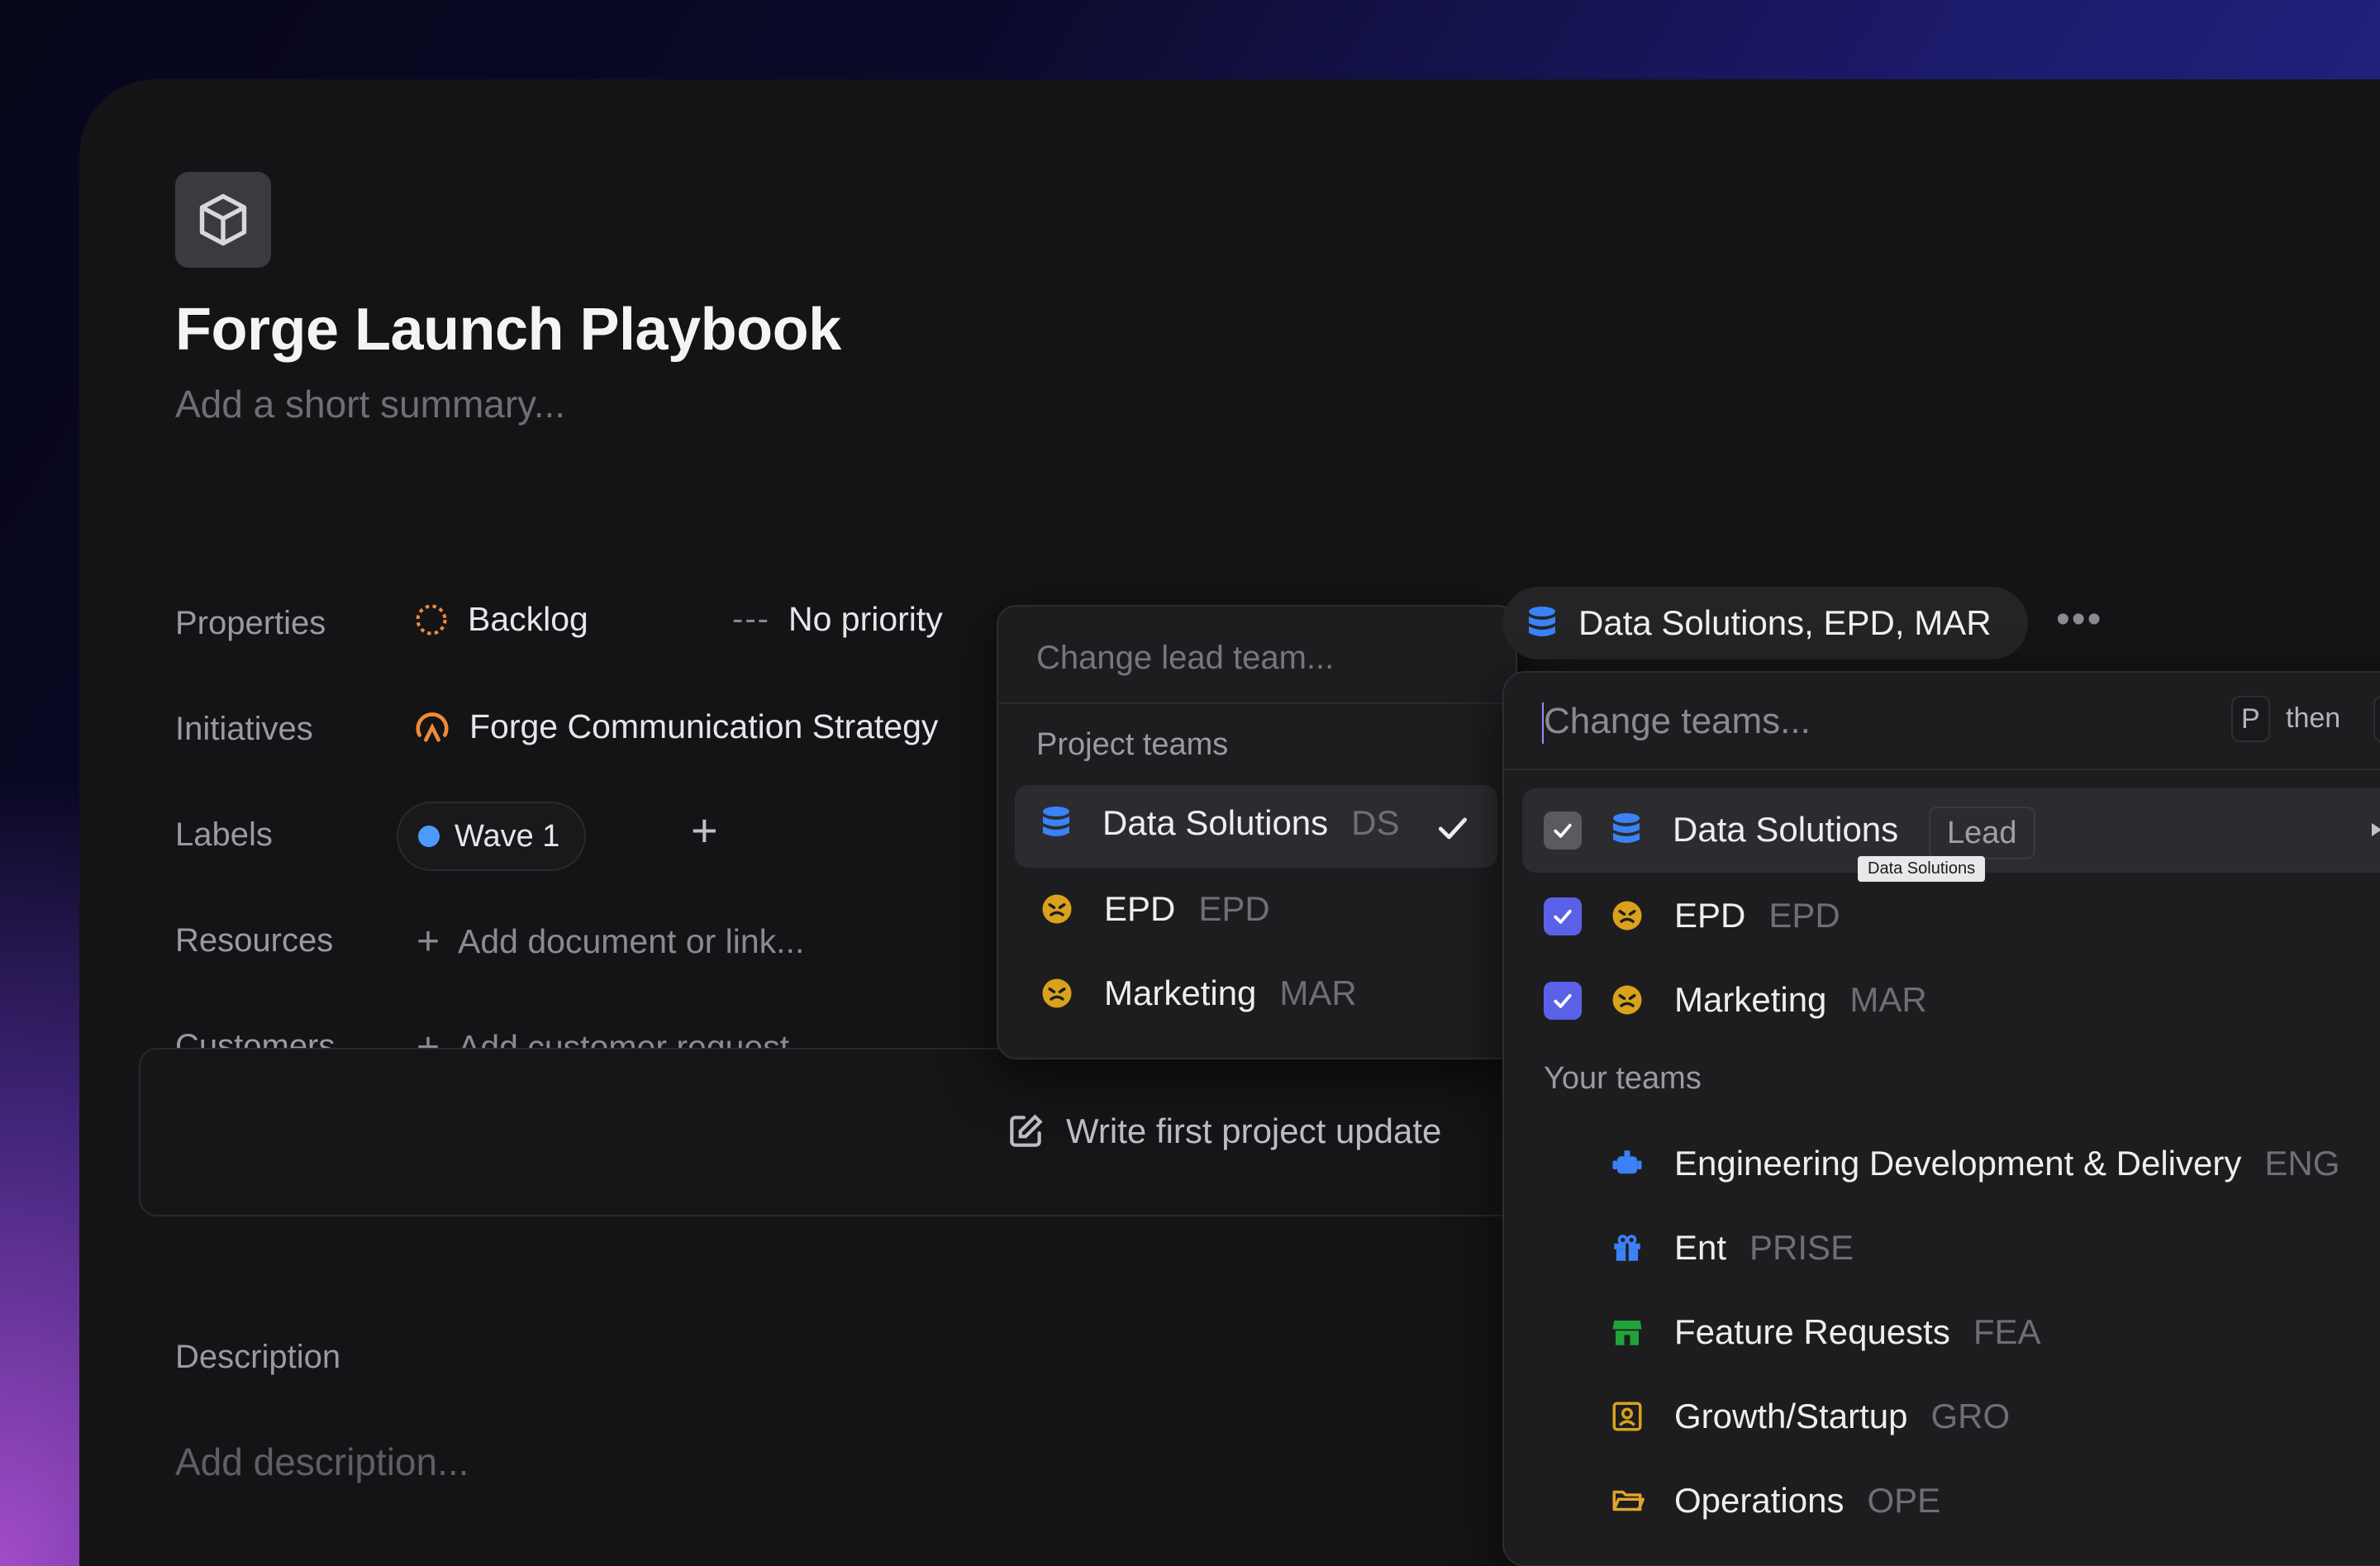 This screenshot has height=1566, width=2380. Describe the element at coordinates (223, 220) in the screenshot. I see `project-cube-icon` at that location.